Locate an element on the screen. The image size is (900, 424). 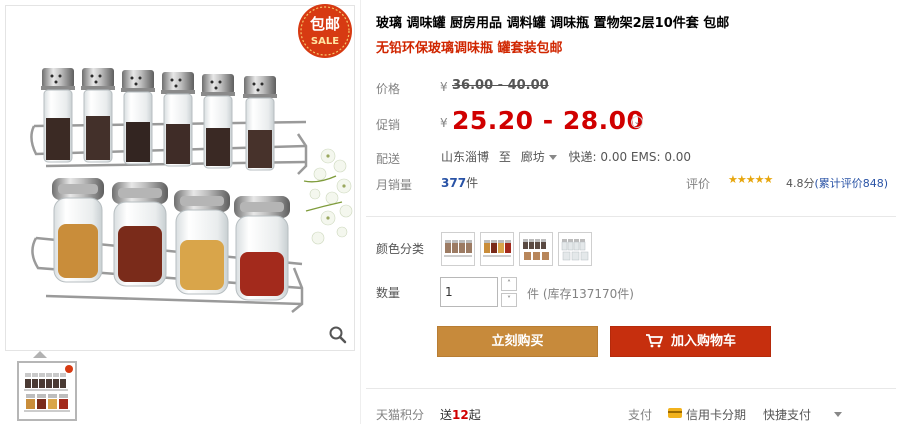
section-divider is located at coordinates (631, 216).